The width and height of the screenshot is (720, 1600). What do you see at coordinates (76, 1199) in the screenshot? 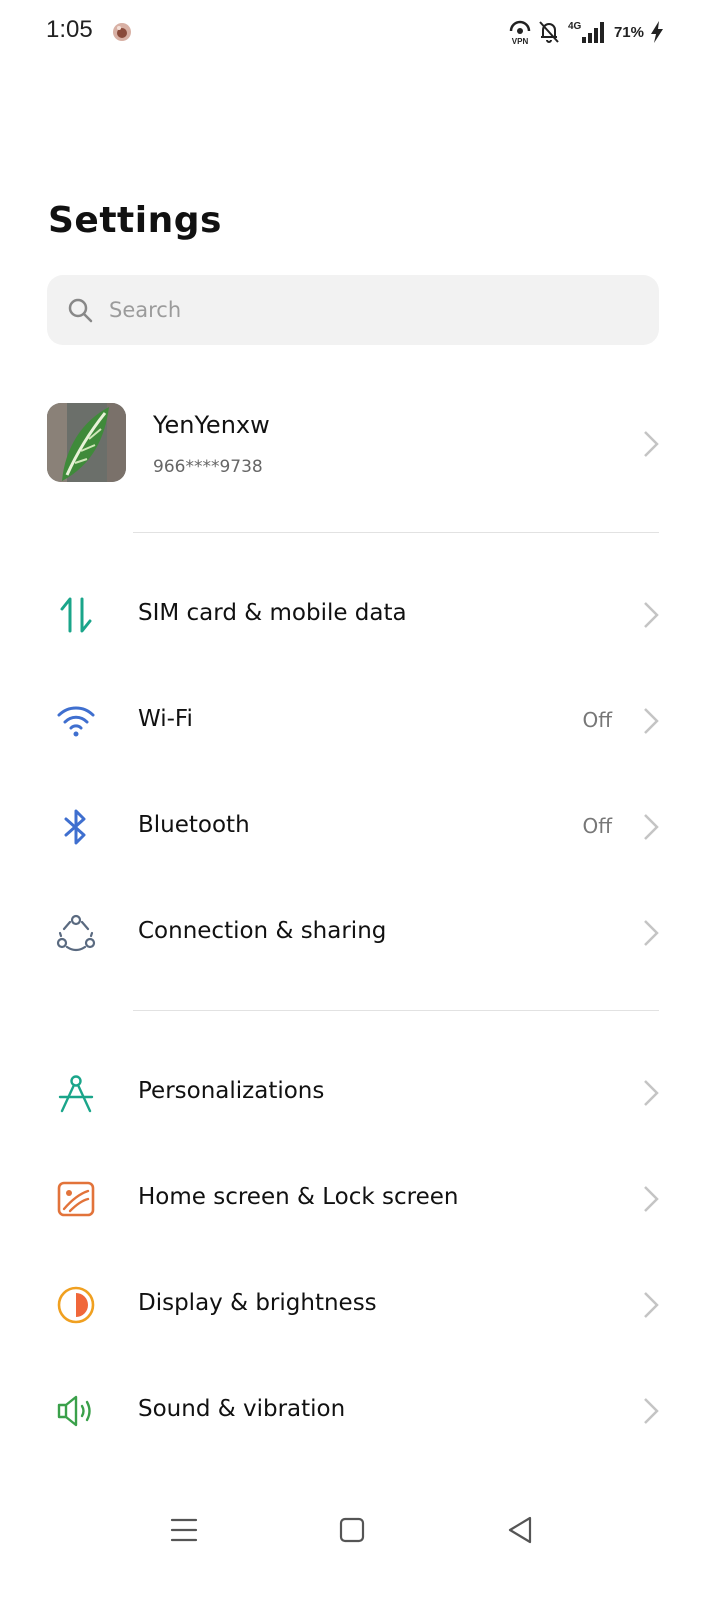
I see `home-lock-screen-icon` at bounding box center [76, 1199].